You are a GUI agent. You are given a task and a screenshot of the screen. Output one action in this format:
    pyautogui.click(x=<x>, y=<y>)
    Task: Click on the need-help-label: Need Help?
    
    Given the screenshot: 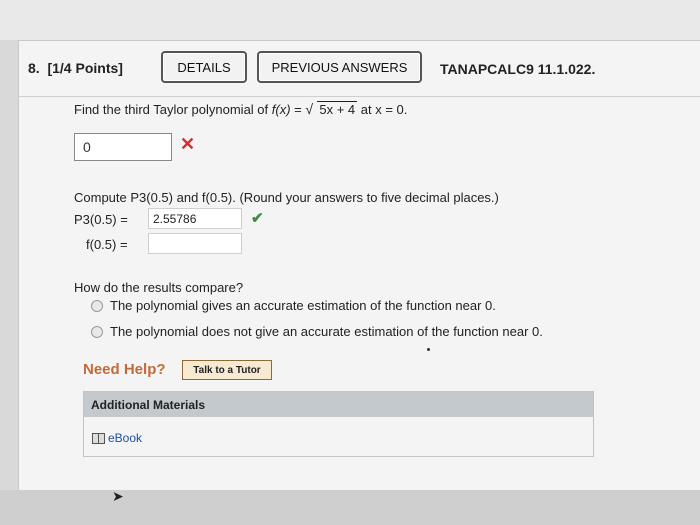 What is the action you would take?
    pyautogui.click(x=124, y=369)
    